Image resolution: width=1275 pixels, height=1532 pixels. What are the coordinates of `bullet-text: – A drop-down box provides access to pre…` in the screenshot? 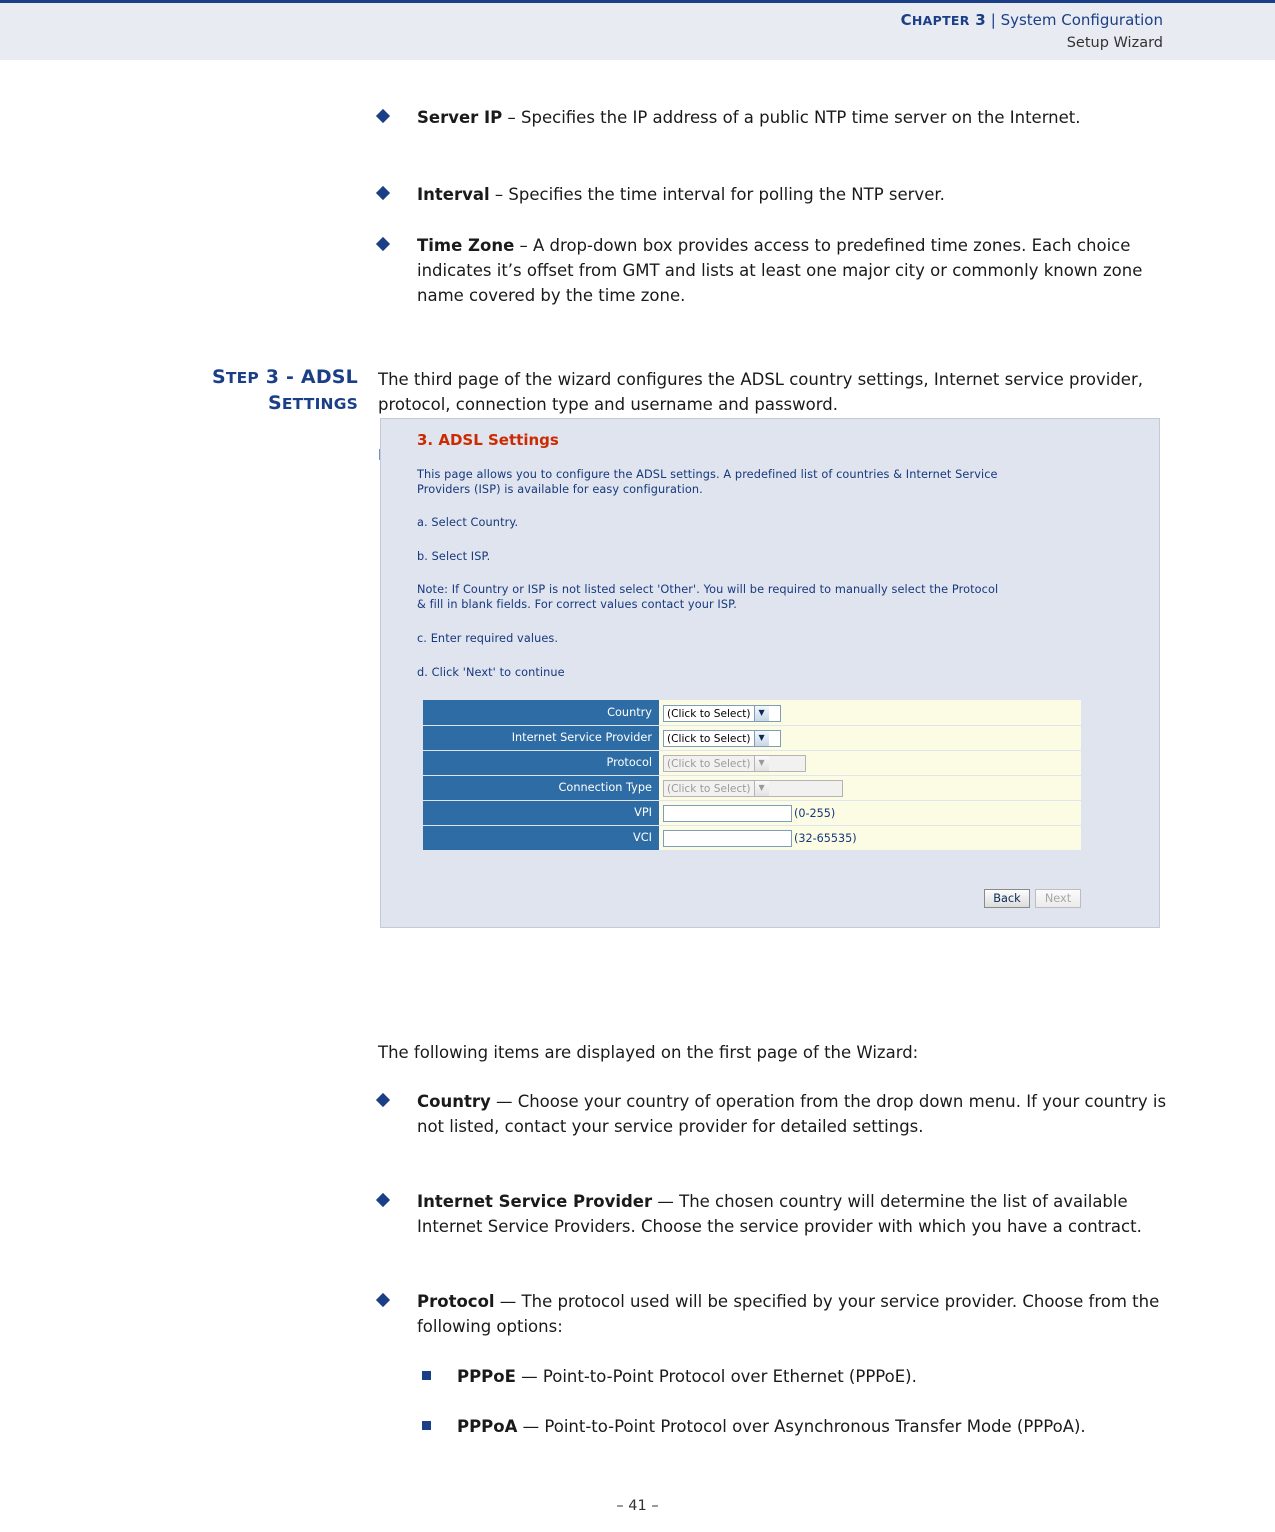 It's located at (780, 270).